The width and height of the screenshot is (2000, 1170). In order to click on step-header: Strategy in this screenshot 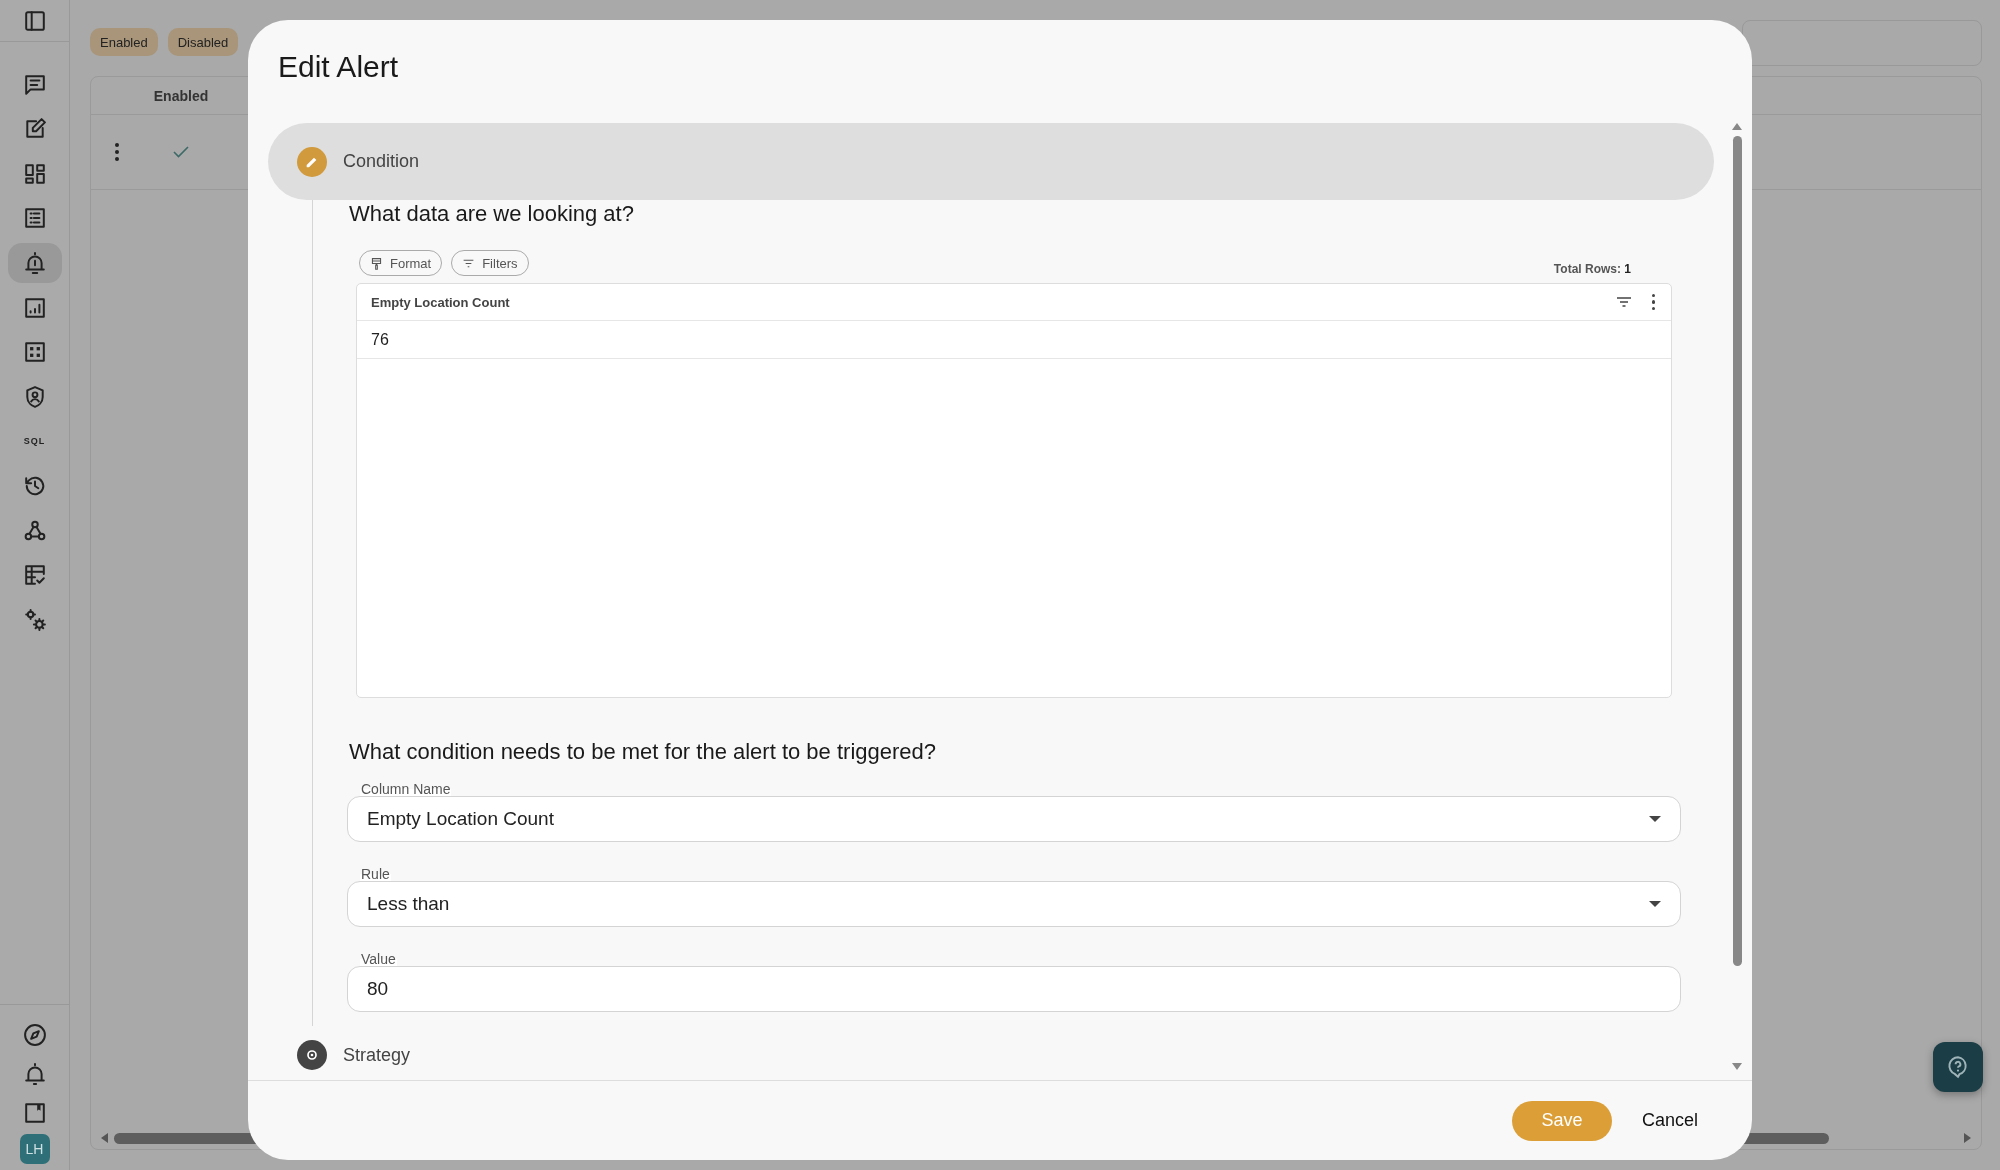, I will do `click(991, 1053)`.